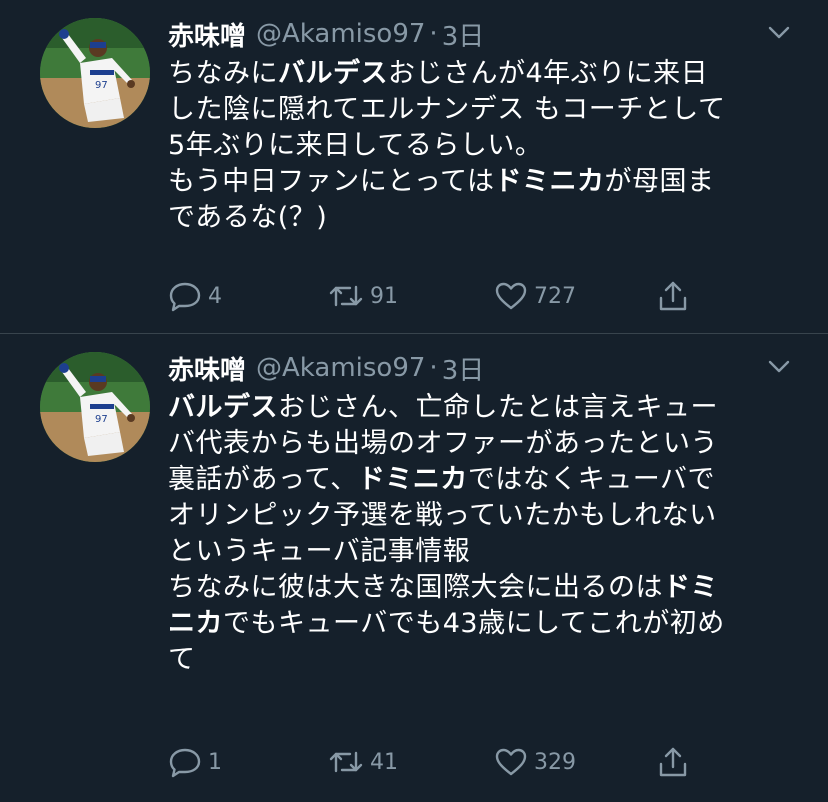 This screenshot has width=828, height=802. Describe the element at coordinates (474, 623) in the screenshot. I see `text-segment: でもキューバでも43歳にしてこれが初め` at that location.